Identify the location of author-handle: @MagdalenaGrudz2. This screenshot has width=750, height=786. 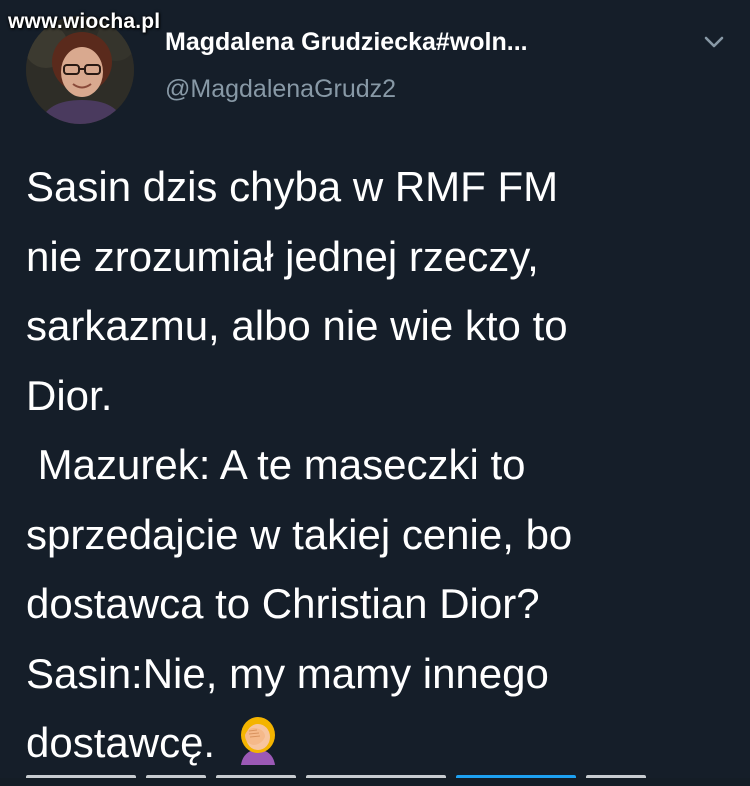
(280, 89).